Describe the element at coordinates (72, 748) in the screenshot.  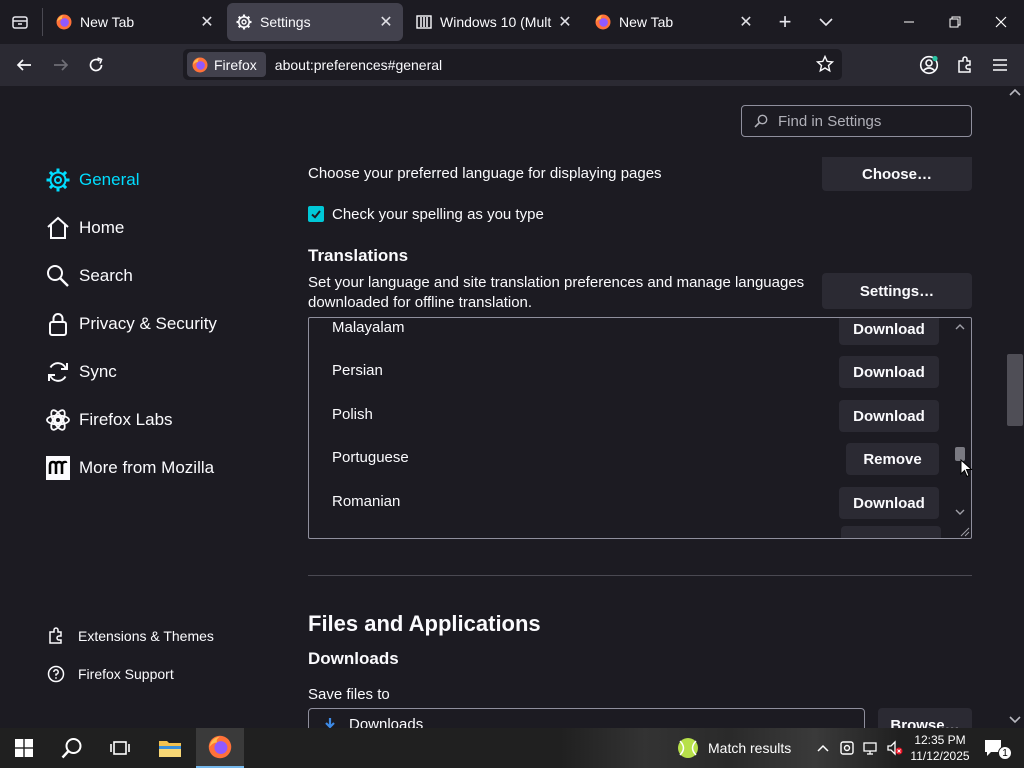
I see `taskbar-search-button` at that location.